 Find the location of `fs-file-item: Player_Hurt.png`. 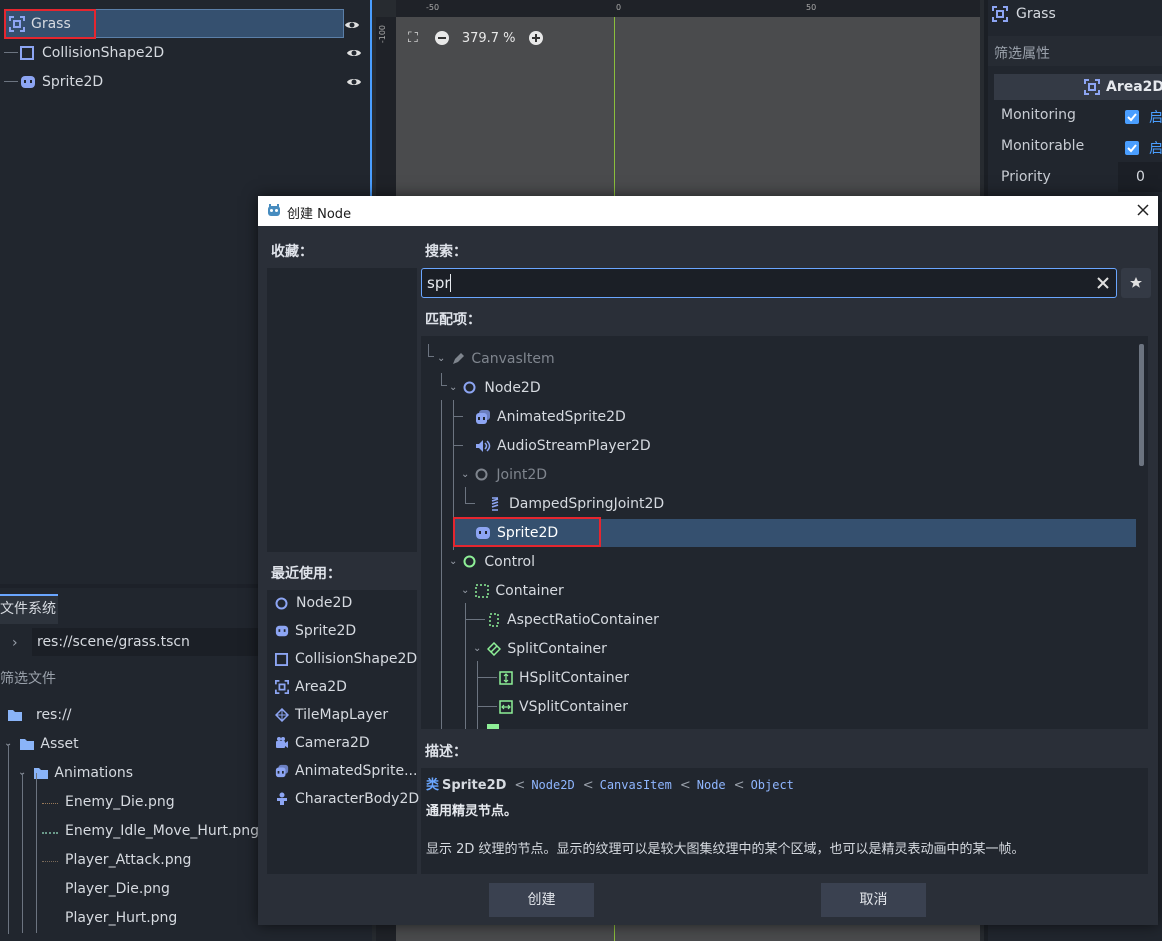

fs-file-item: Player_Hurt.png is located at coordinates (88, 917).